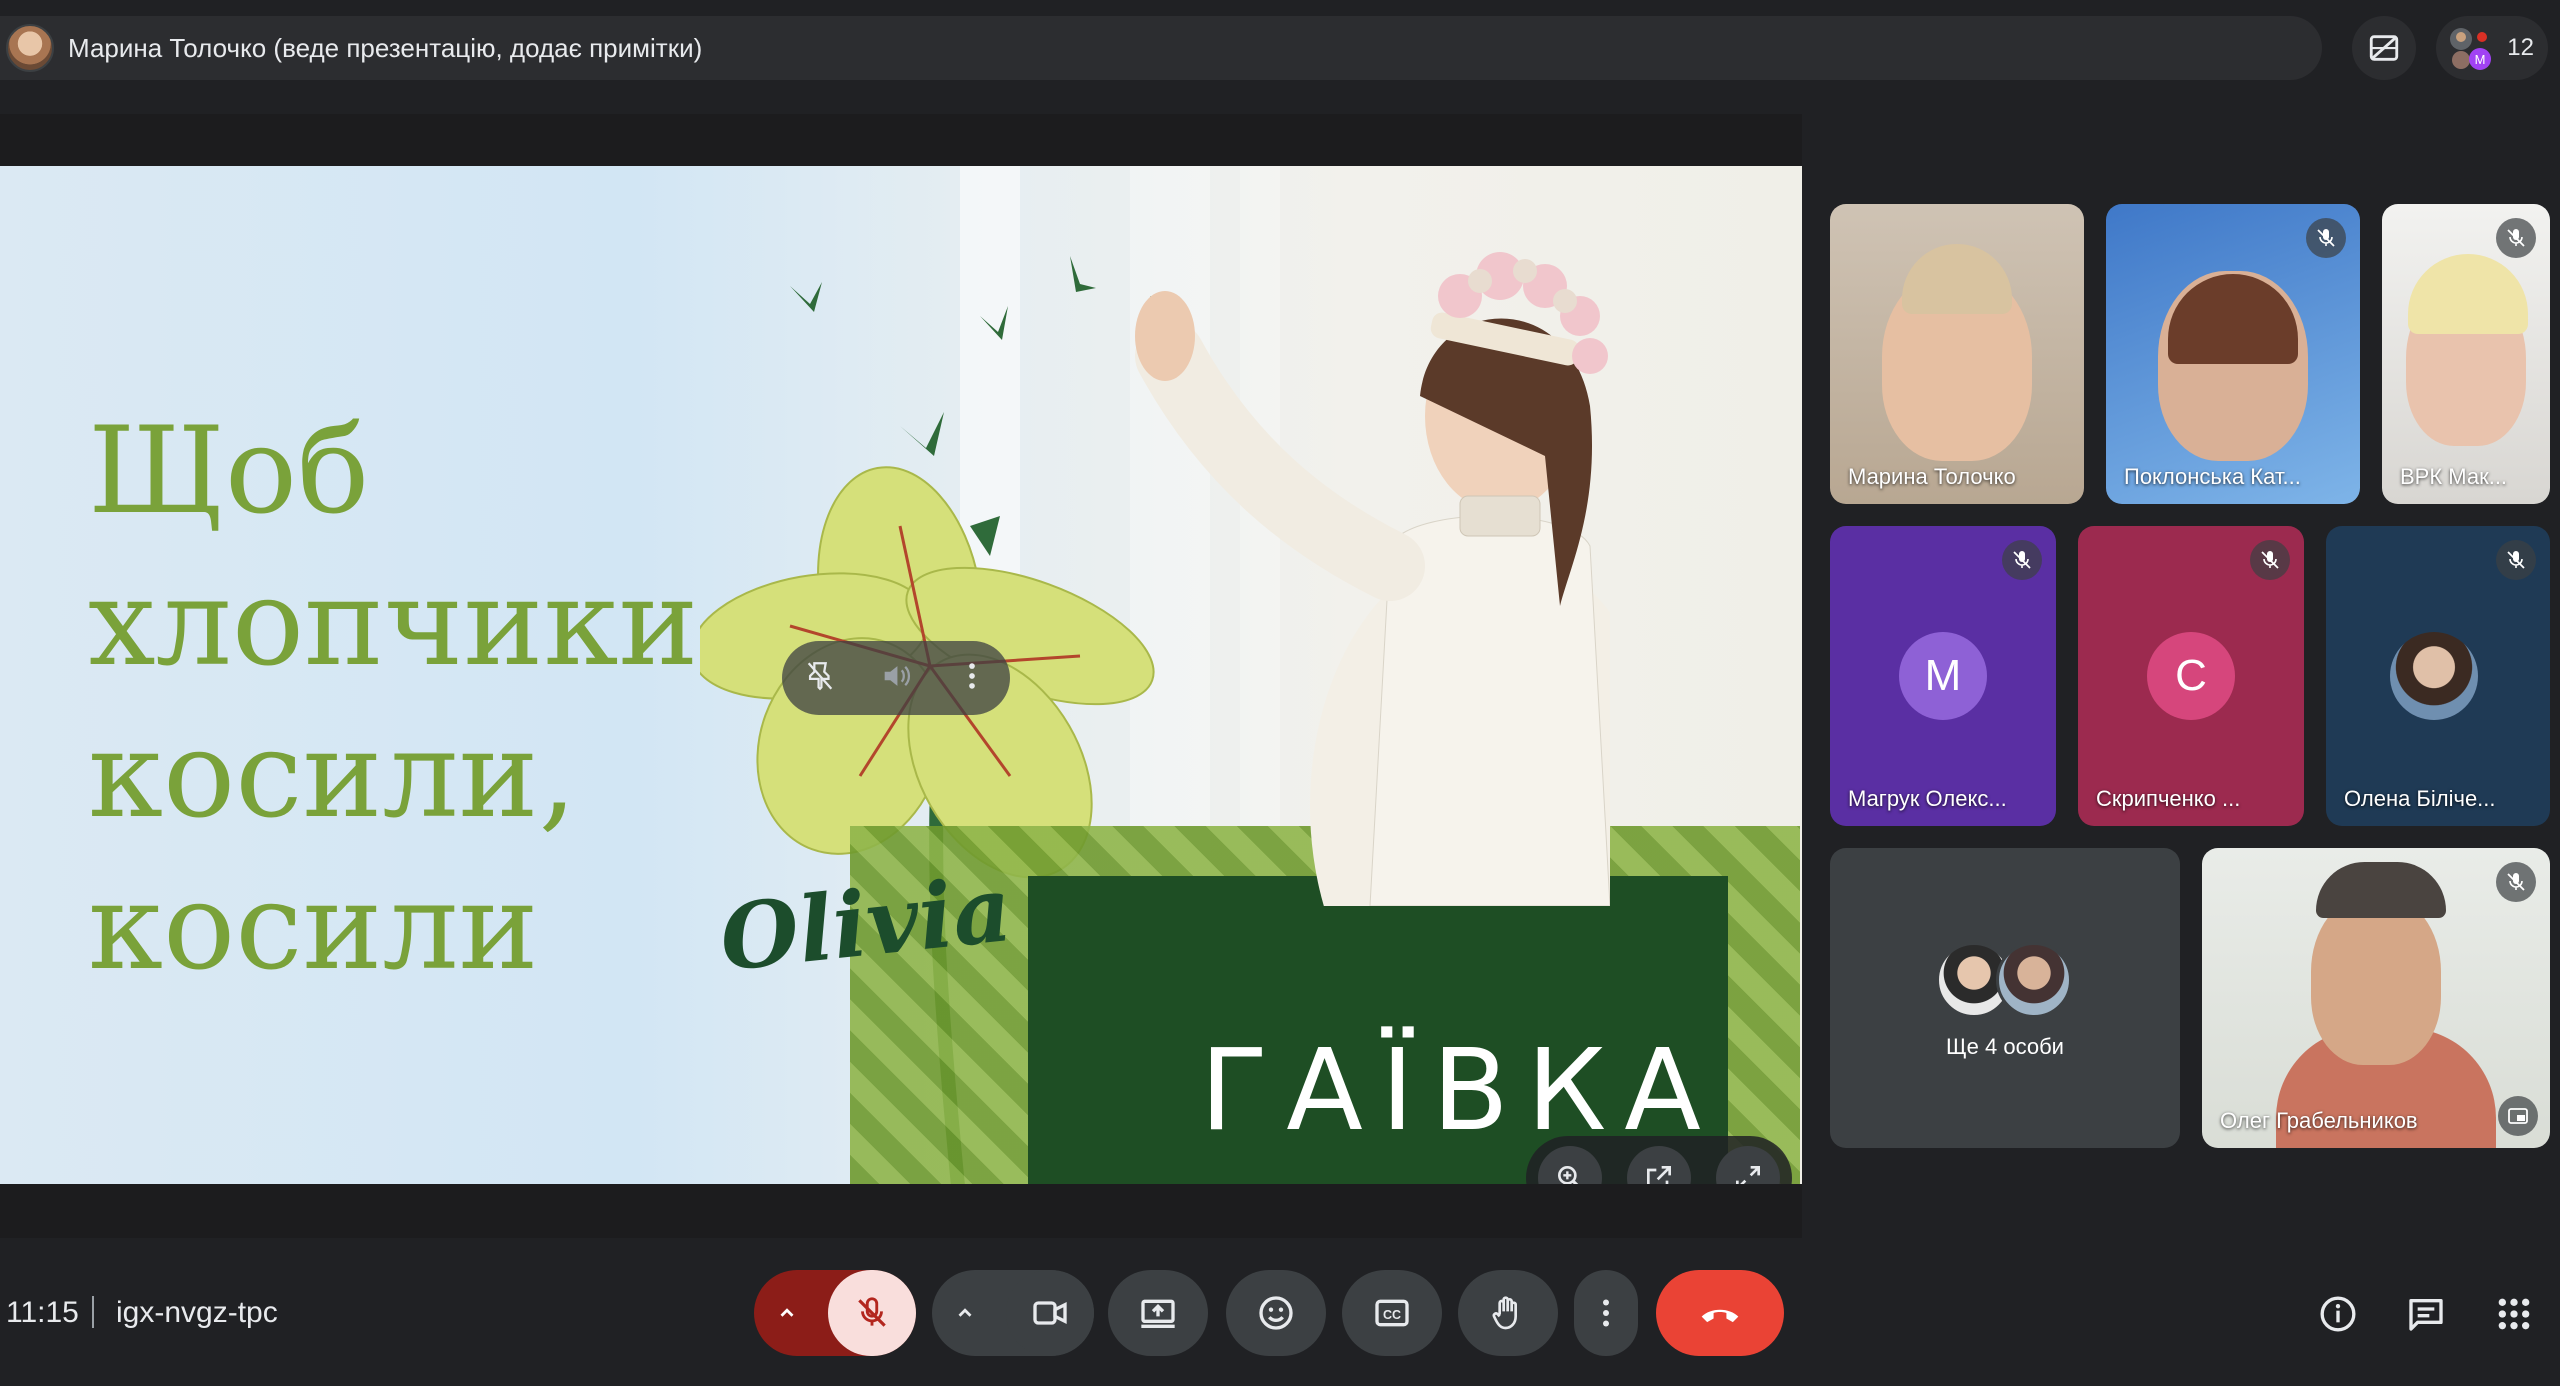 The width and height of the screenshot is (2560, 1393). Describe the element at coordinates (42, 1312) in the screenshot. I see `meeting-time: 11:15` at that location.